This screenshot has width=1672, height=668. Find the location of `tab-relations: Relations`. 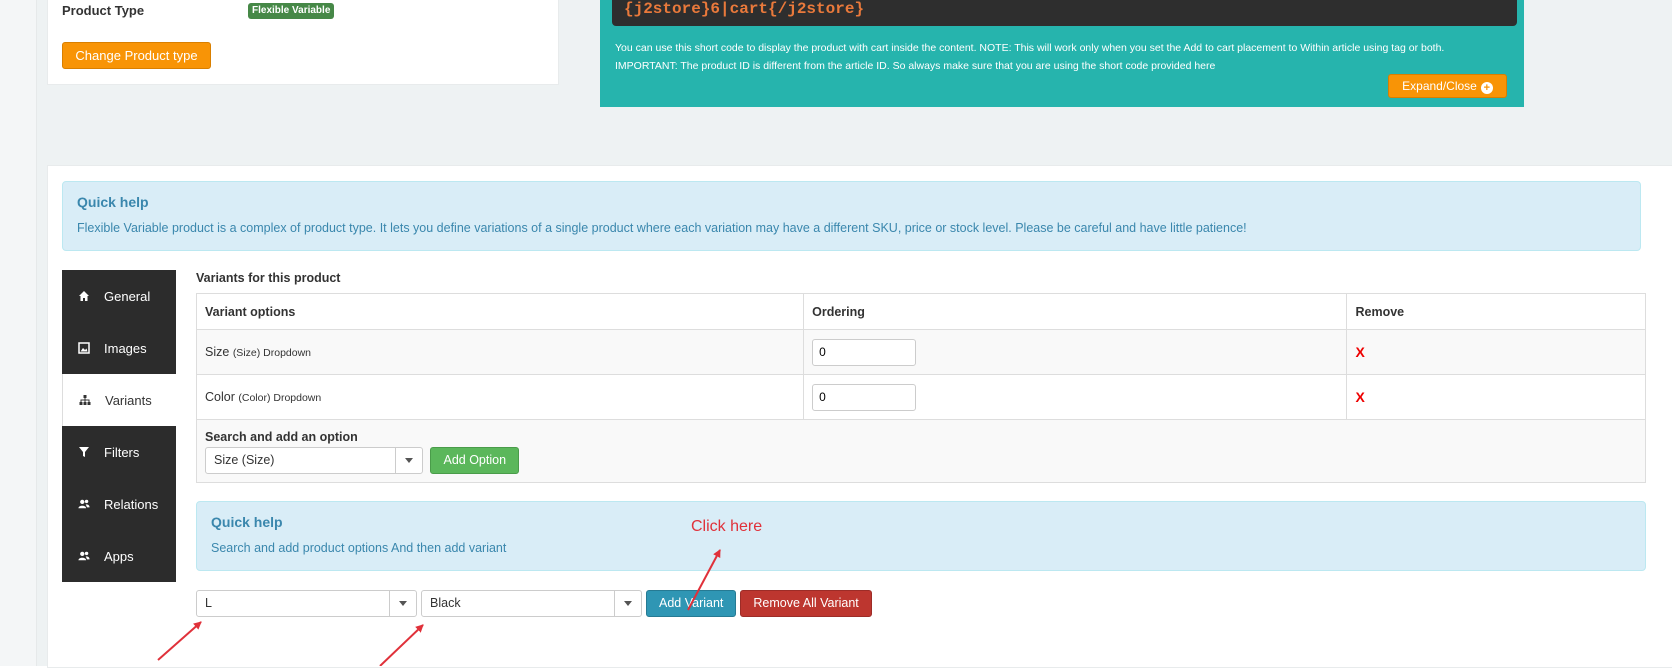

tab-relations: Relations is located at coordinates (119, 504).